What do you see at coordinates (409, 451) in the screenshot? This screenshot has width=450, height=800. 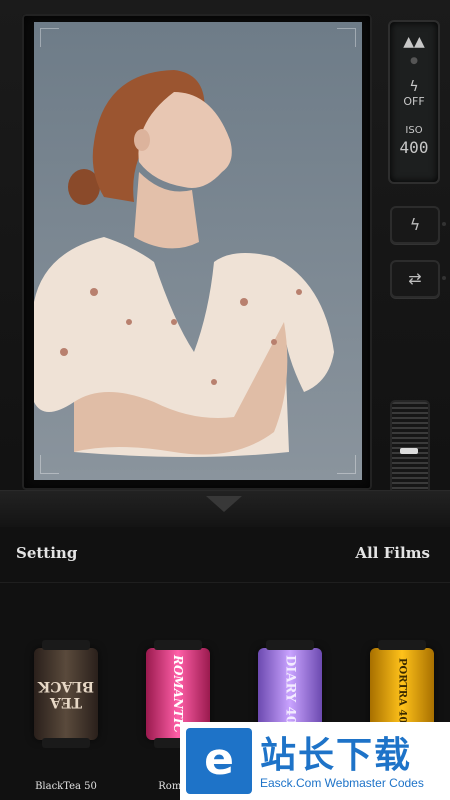 I see `dial-marker` at bounding box center [409, 451].